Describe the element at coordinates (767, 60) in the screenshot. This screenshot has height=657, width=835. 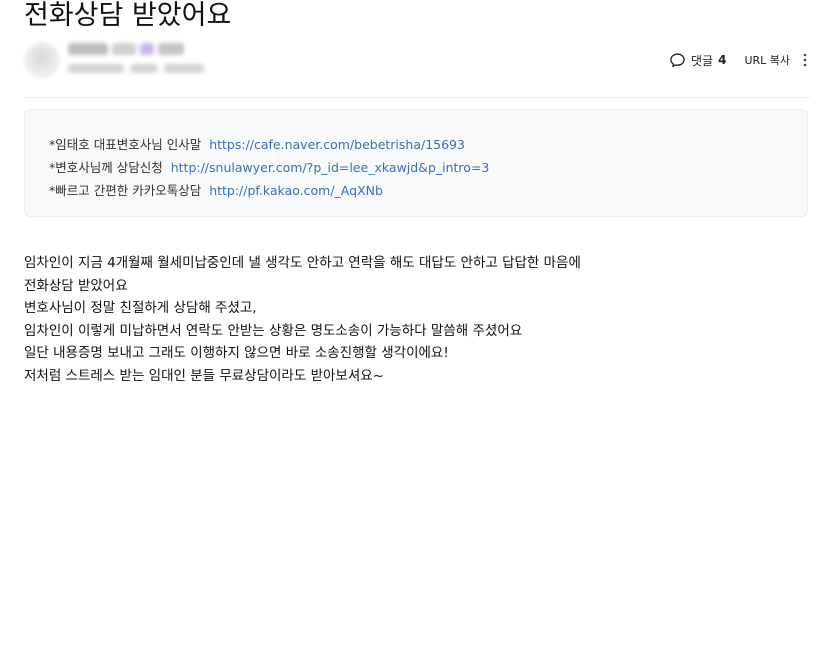
I see `url-copy-button: URL 복사` at that location.